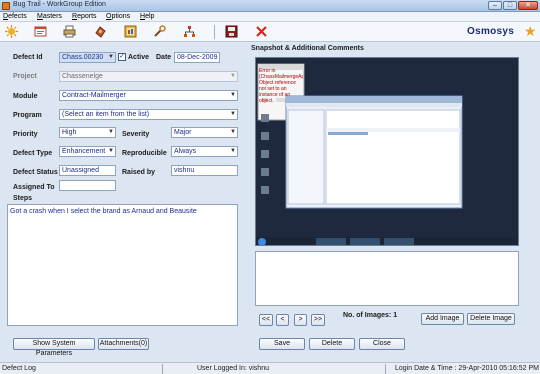 The height and width of the screenshot is (374, 540). Describe the element at coordinates (270, 17) in the screenshot. I see `menu-bar: Defects Masters Reports Options Help` at that location.